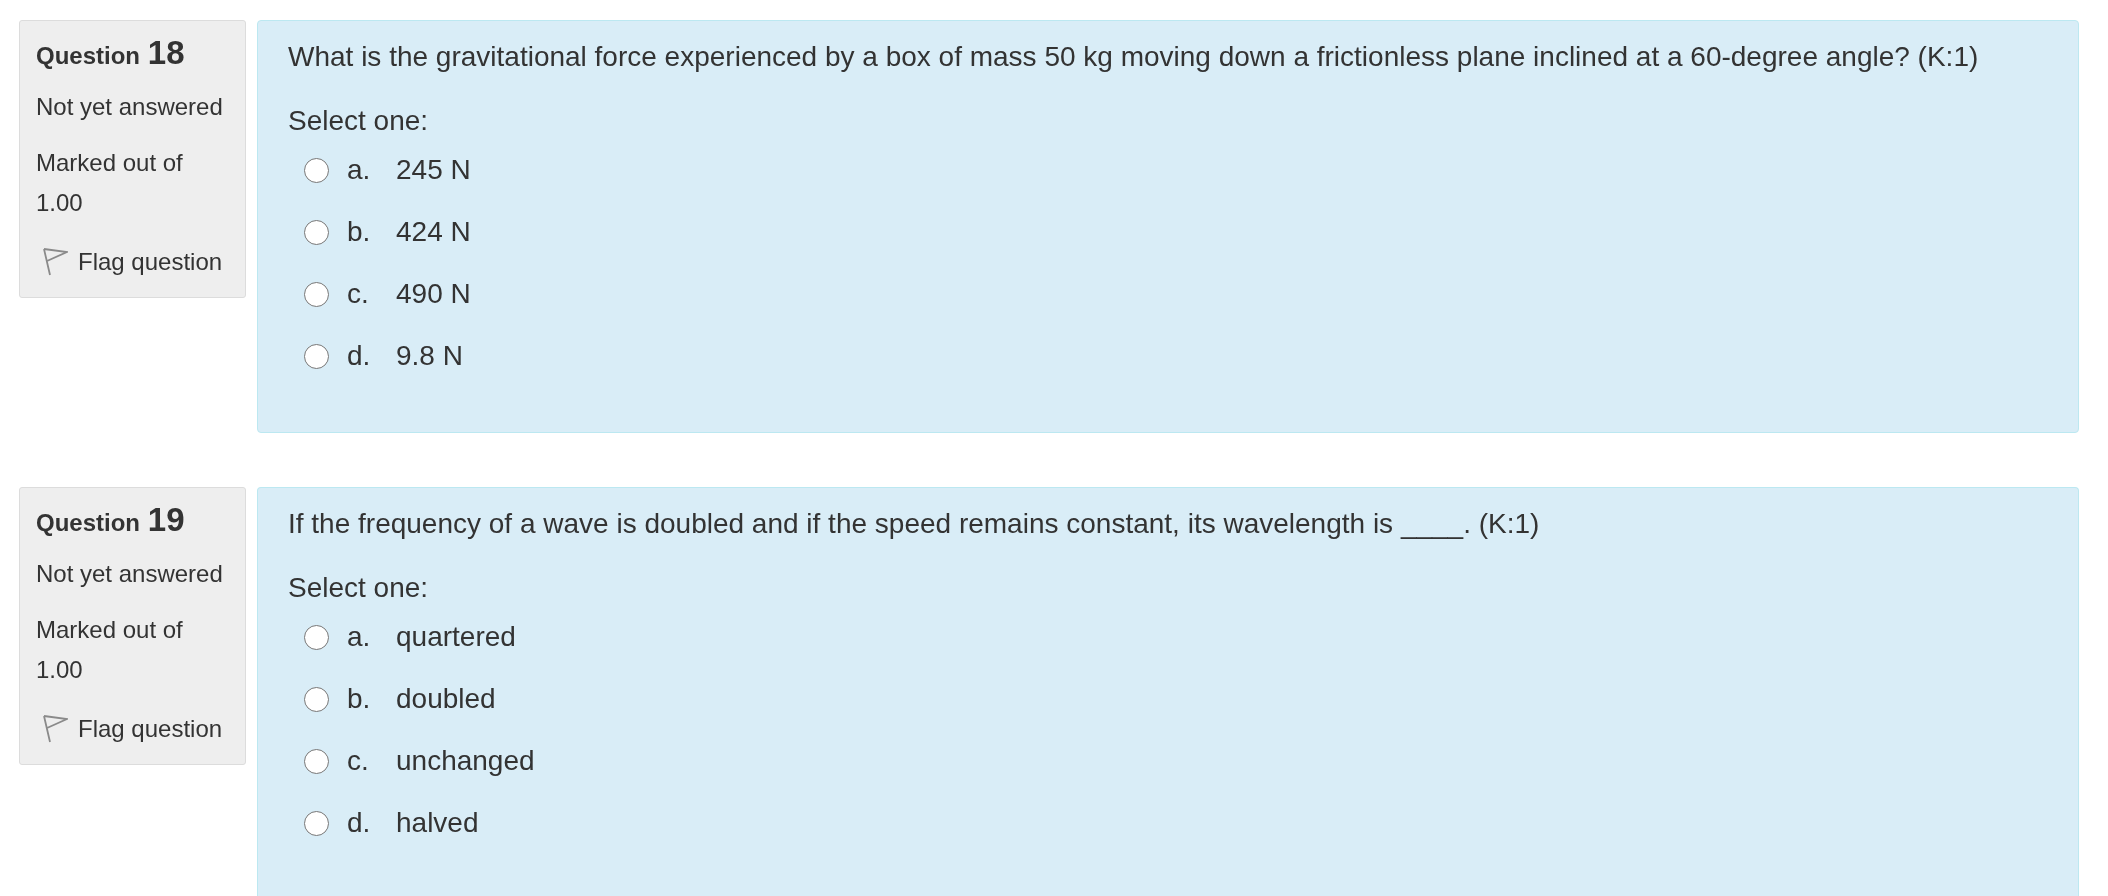 The height and width of the screenshot is (896, 2108). What do you see at coordinates (166, 519) in the screenshot?
I see `question-number: 19` at bounding box center [166, 519].